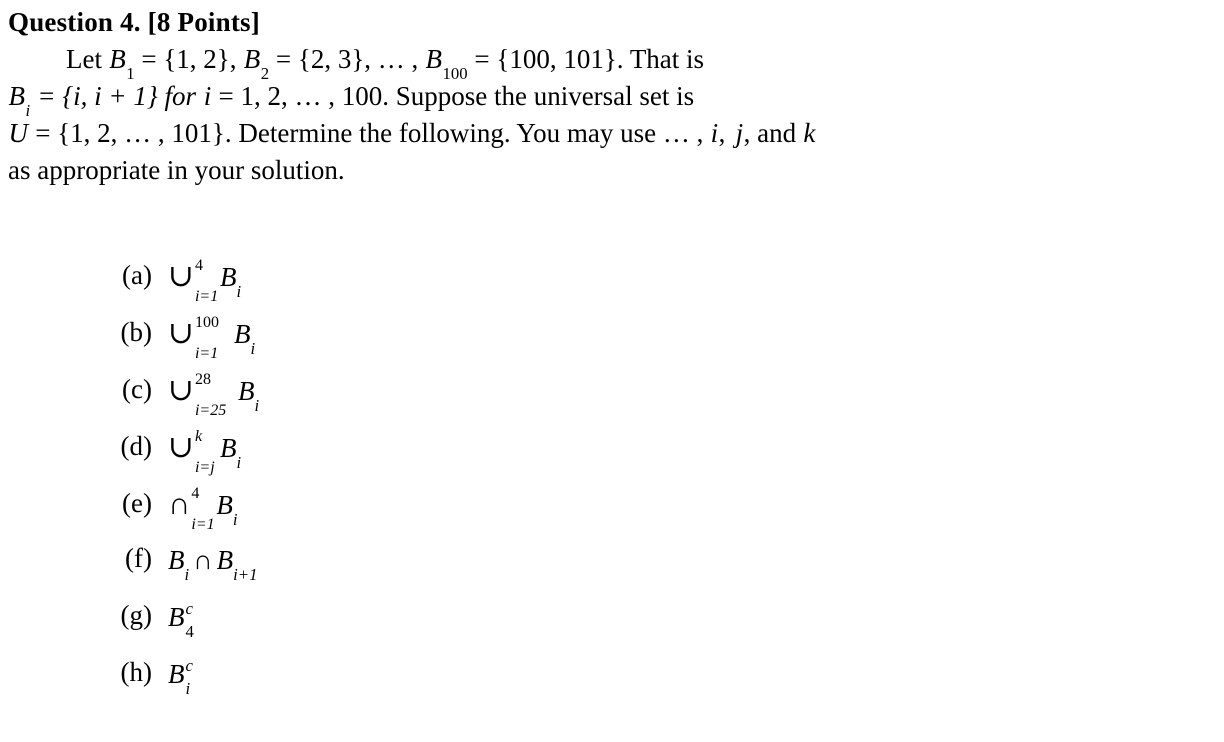 The width and height of the screenshot is (1224, 742). I want to click on list-item-label-e: (e), so click(137, 503).